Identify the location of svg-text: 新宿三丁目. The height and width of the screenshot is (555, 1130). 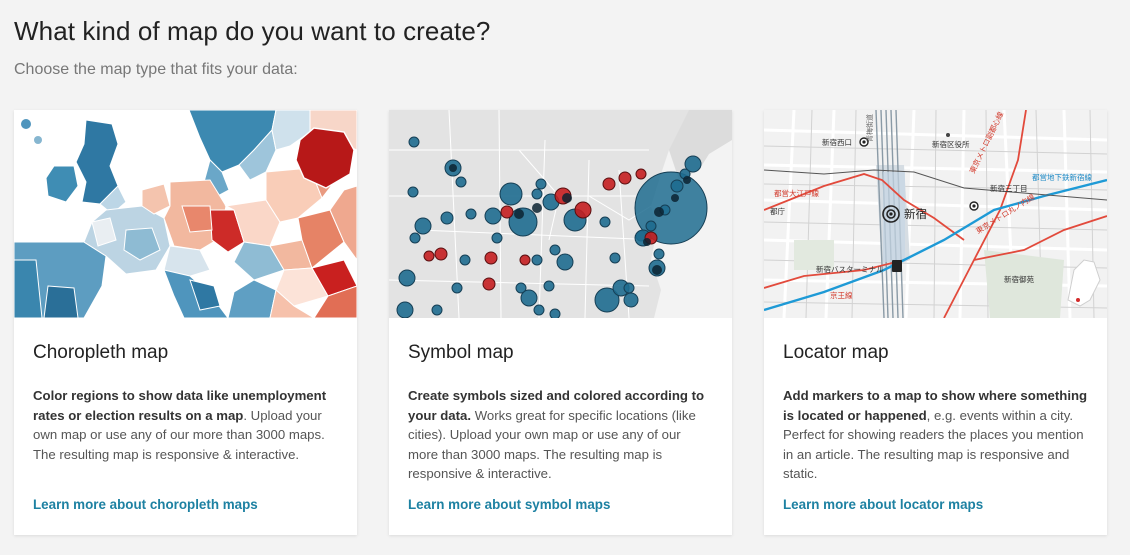
(1009, 188).